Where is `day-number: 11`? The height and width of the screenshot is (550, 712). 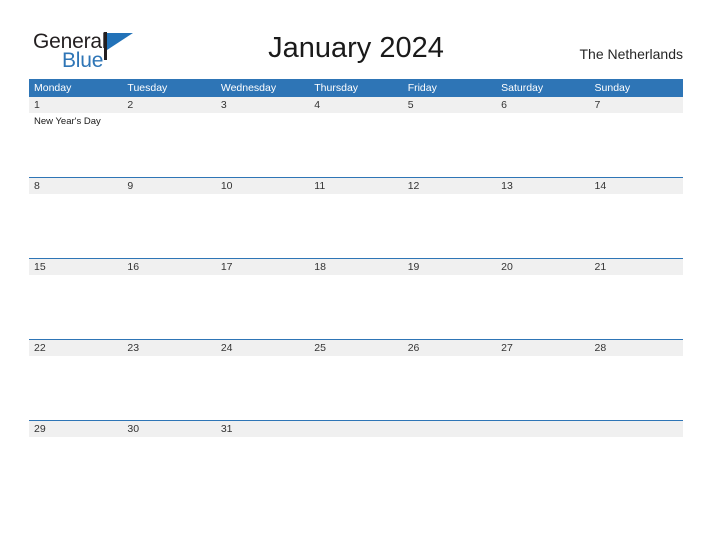
day-number: 11 is located at coordinates (355, 186).